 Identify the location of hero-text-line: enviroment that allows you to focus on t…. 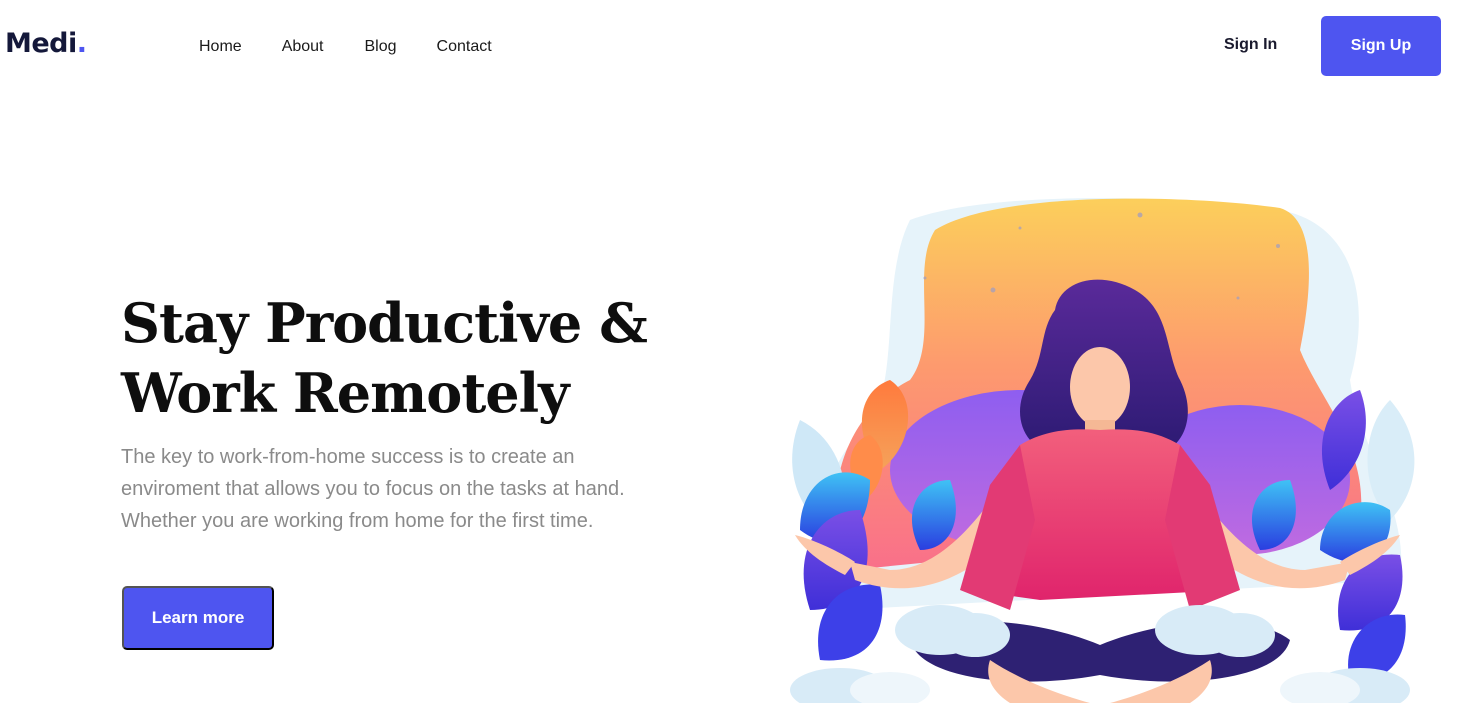
(373, 489).